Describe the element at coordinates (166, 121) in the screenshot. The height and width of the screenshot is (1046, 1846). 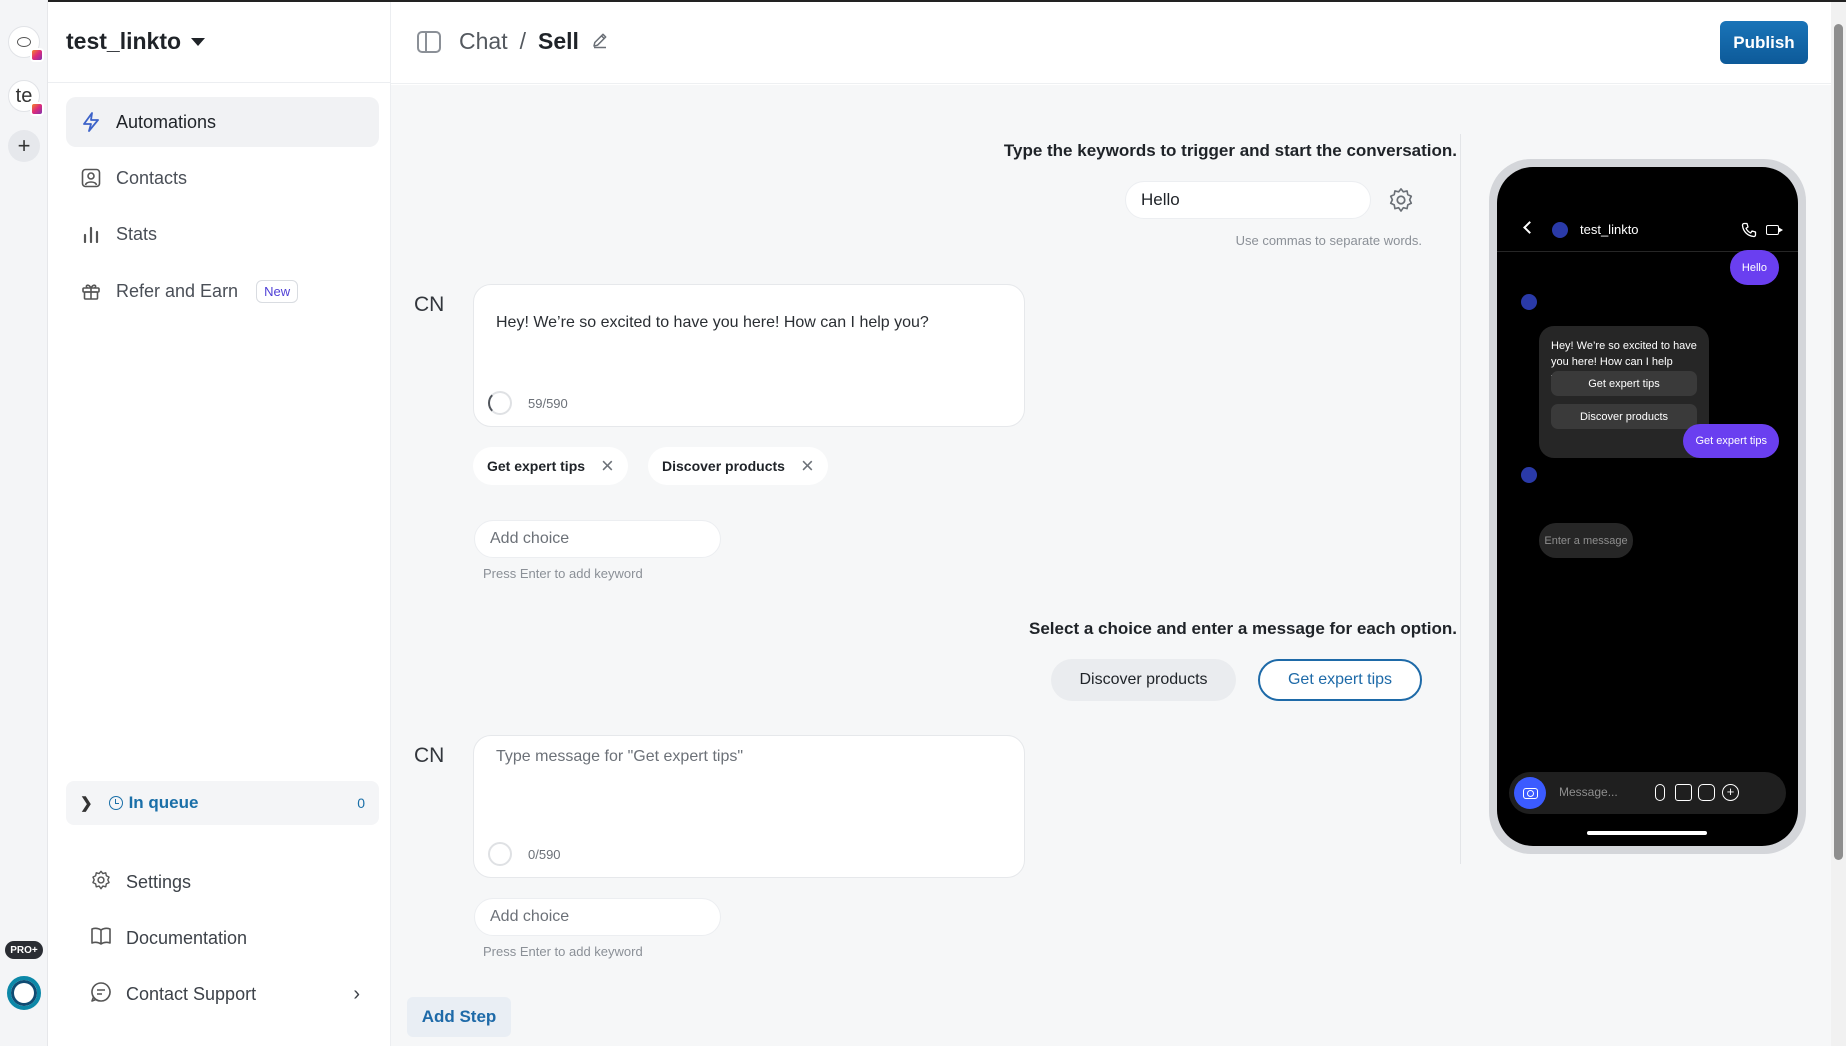
I see `sidebar-item-label: Automations` at that location.